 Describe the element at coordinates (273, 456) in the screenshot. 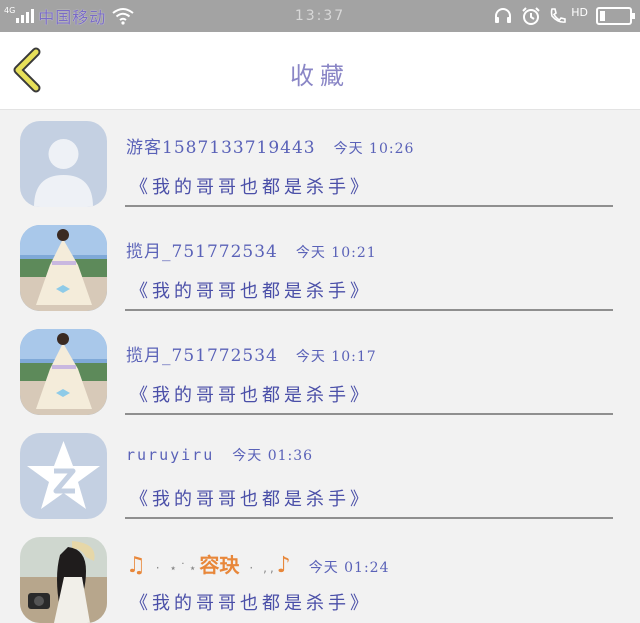

I see `timestamp: 今天 01:36` at that location.